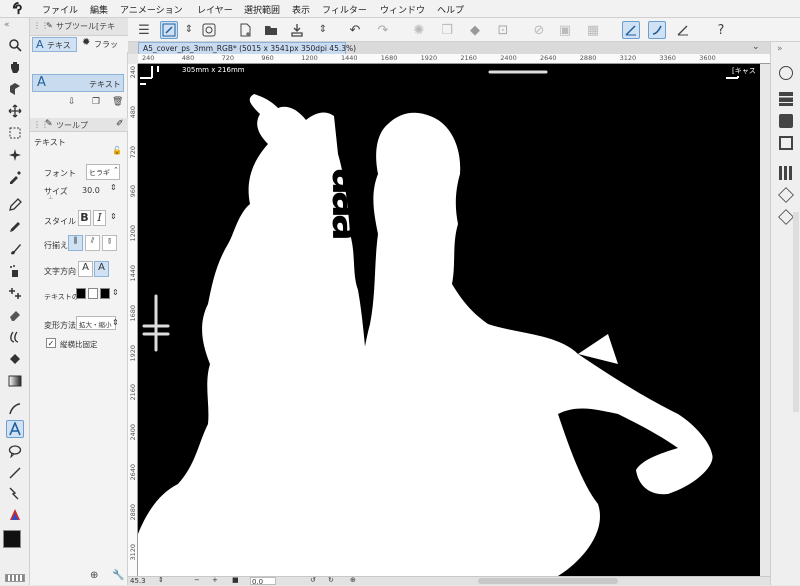  I want to click on italic-button: I, so click(99, 218).